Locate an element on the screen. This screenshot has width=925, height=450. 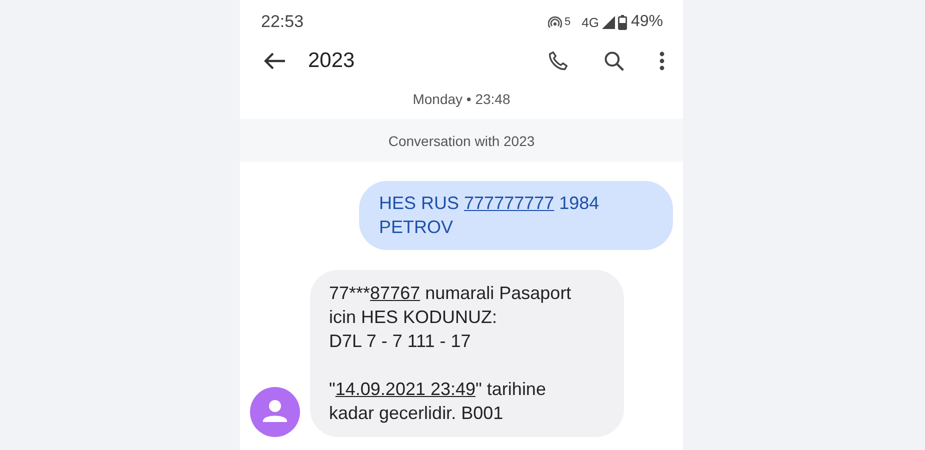
conversation-banner: Conversation with 2023 is located at coordinates (461, 140).